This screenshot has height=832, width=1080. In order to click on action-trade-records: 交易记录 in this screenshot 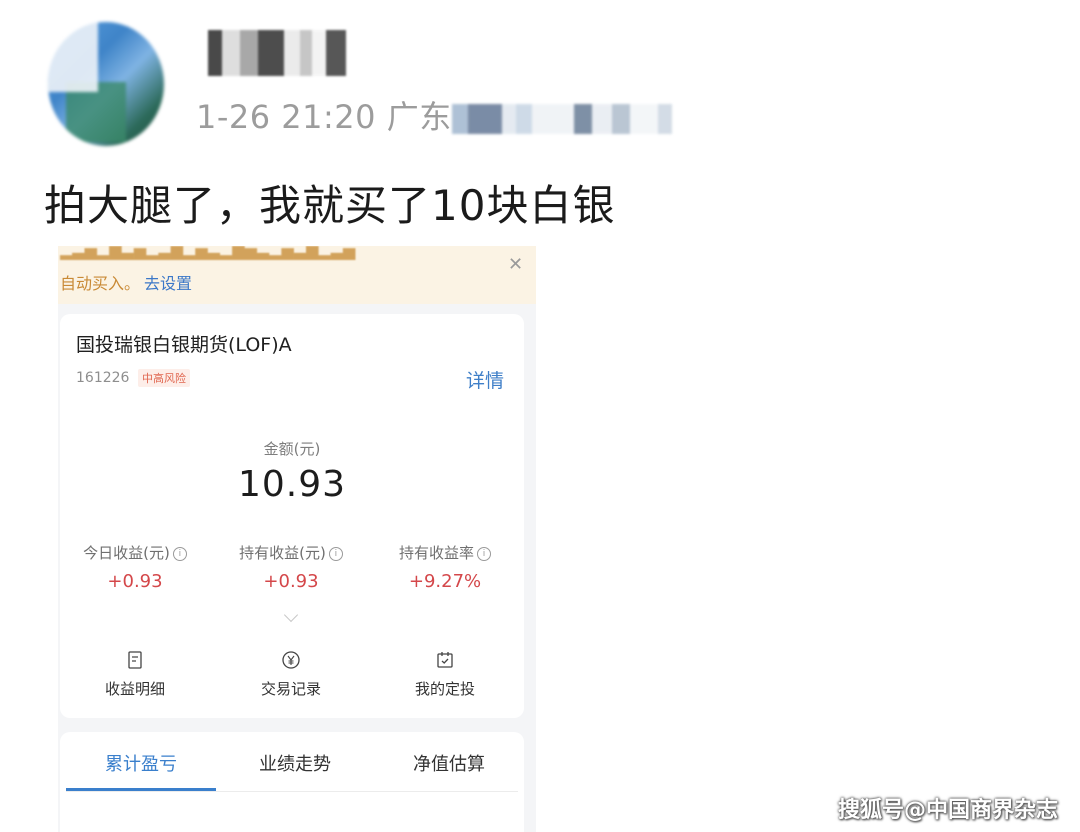, I will do `click(291, 674)`.